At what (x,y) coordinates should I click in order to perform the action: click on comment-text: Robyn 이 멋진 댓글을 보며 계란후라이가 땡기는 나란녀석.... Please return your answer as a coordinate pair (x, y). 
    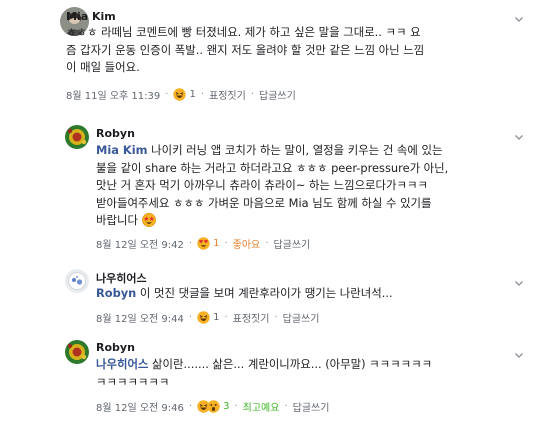
    Looking at the image, I should click on (244, 294).